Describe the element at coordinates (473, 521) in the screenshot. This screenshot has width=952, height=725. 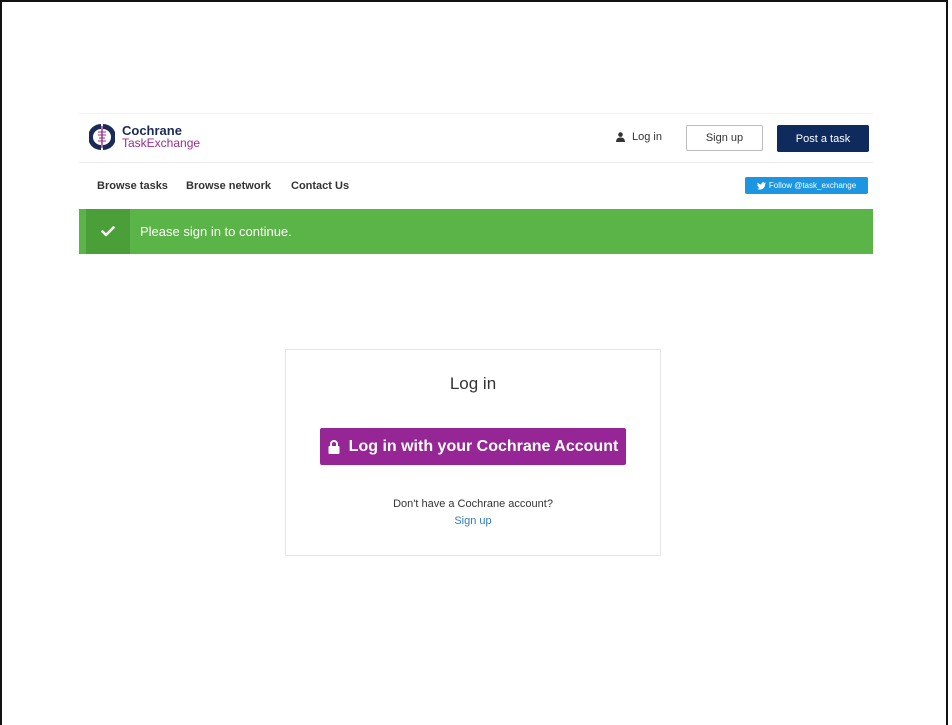
I see `card-signup-link: Sign up` at that location.